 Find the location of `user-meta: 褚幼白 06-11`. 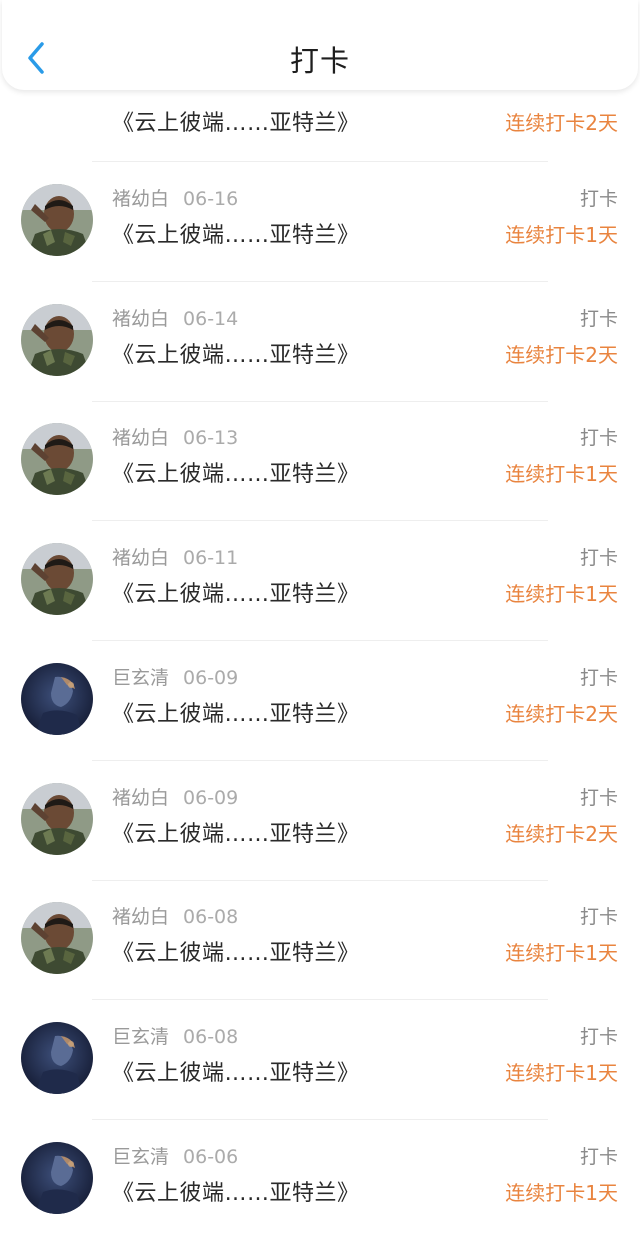

user-meta: 褚幼白 06-11 is located at coordinates (175, 556).